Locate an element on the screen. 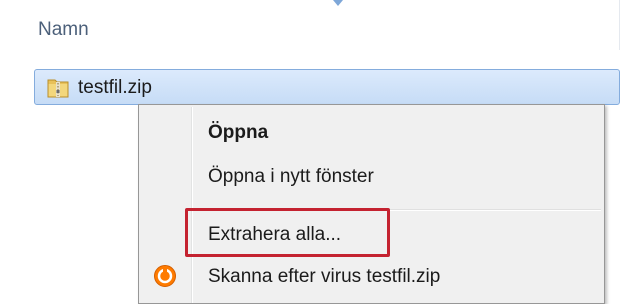 The height and width of the screenshot is (304, 622). highlight-annotation is located at coordinates (287, 232).